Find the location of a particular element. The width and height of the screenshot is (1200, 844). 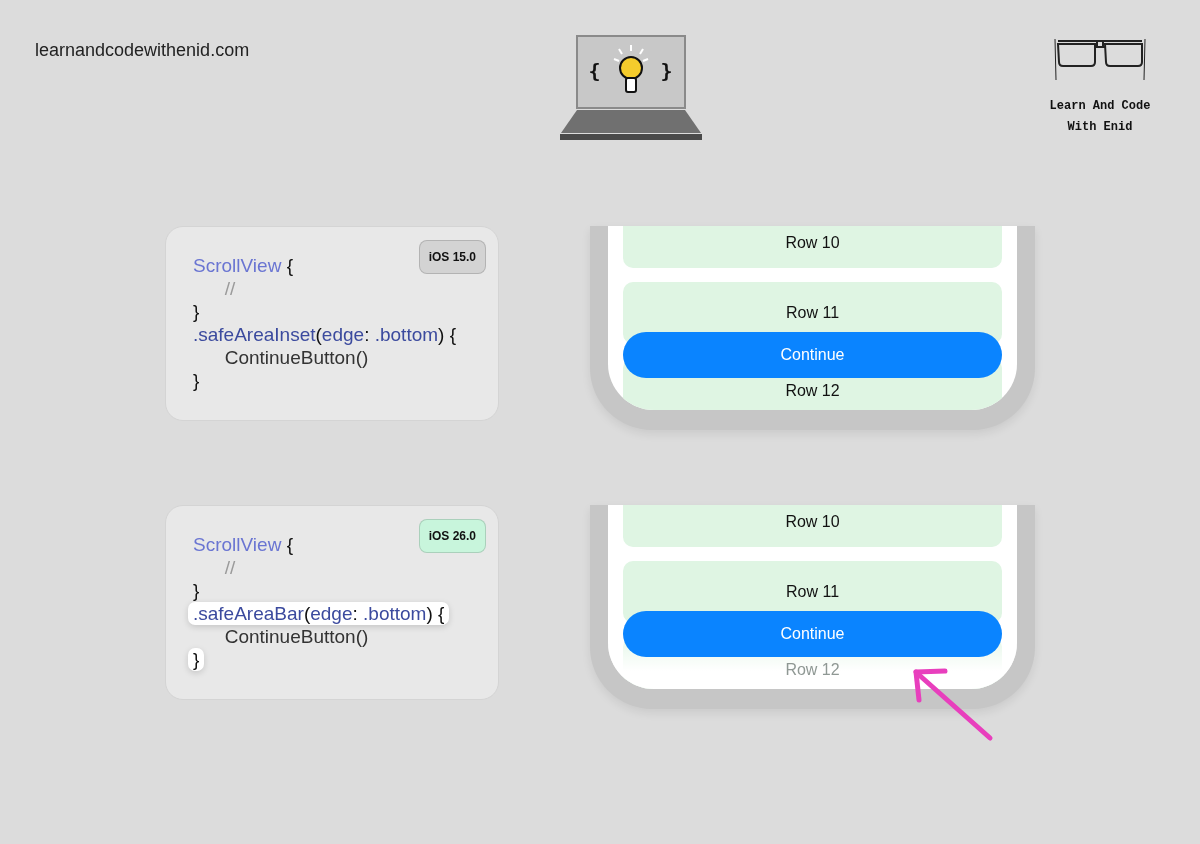

brace-text: { is located at coordinates (594, 71).